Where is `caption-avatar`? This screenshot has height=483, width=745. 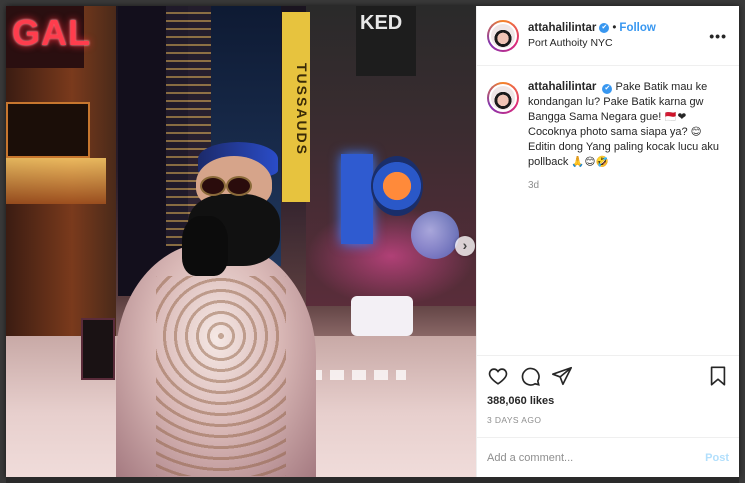
caption-avatar is located at coordinates (503, 98).